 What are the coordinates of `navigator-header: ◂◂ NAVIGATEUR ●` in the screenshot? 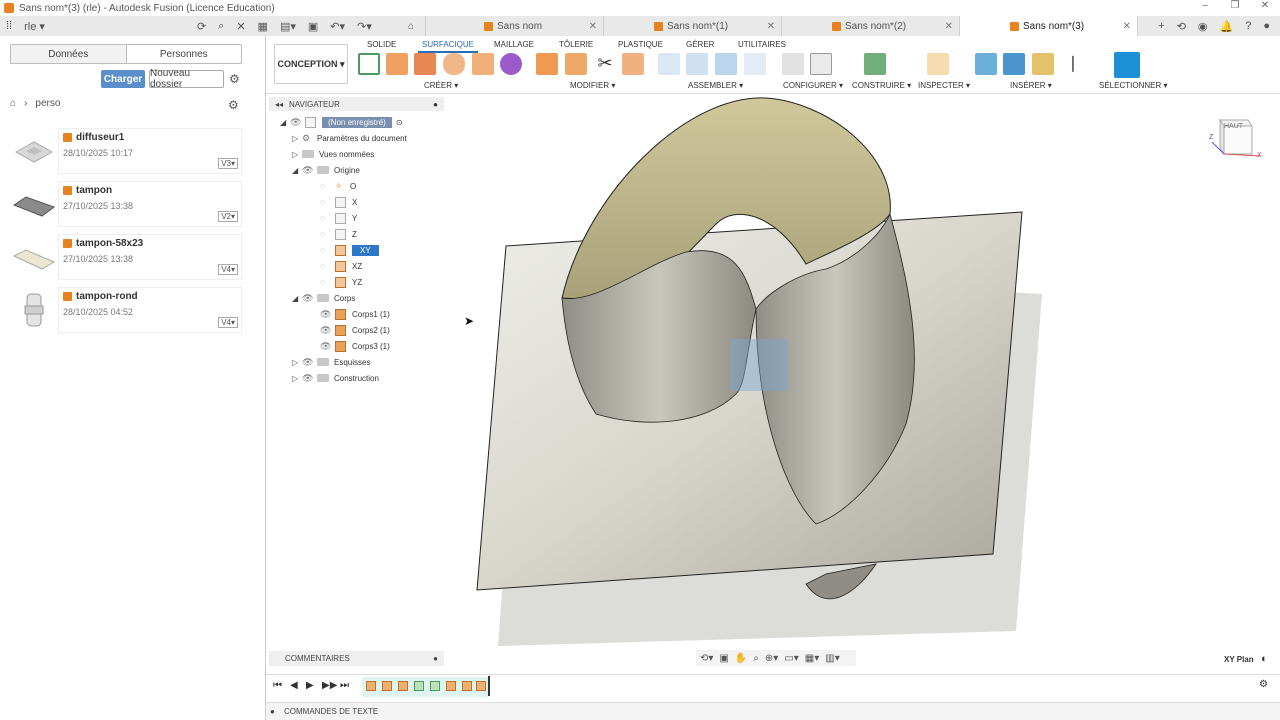 It's located at (356, 104).